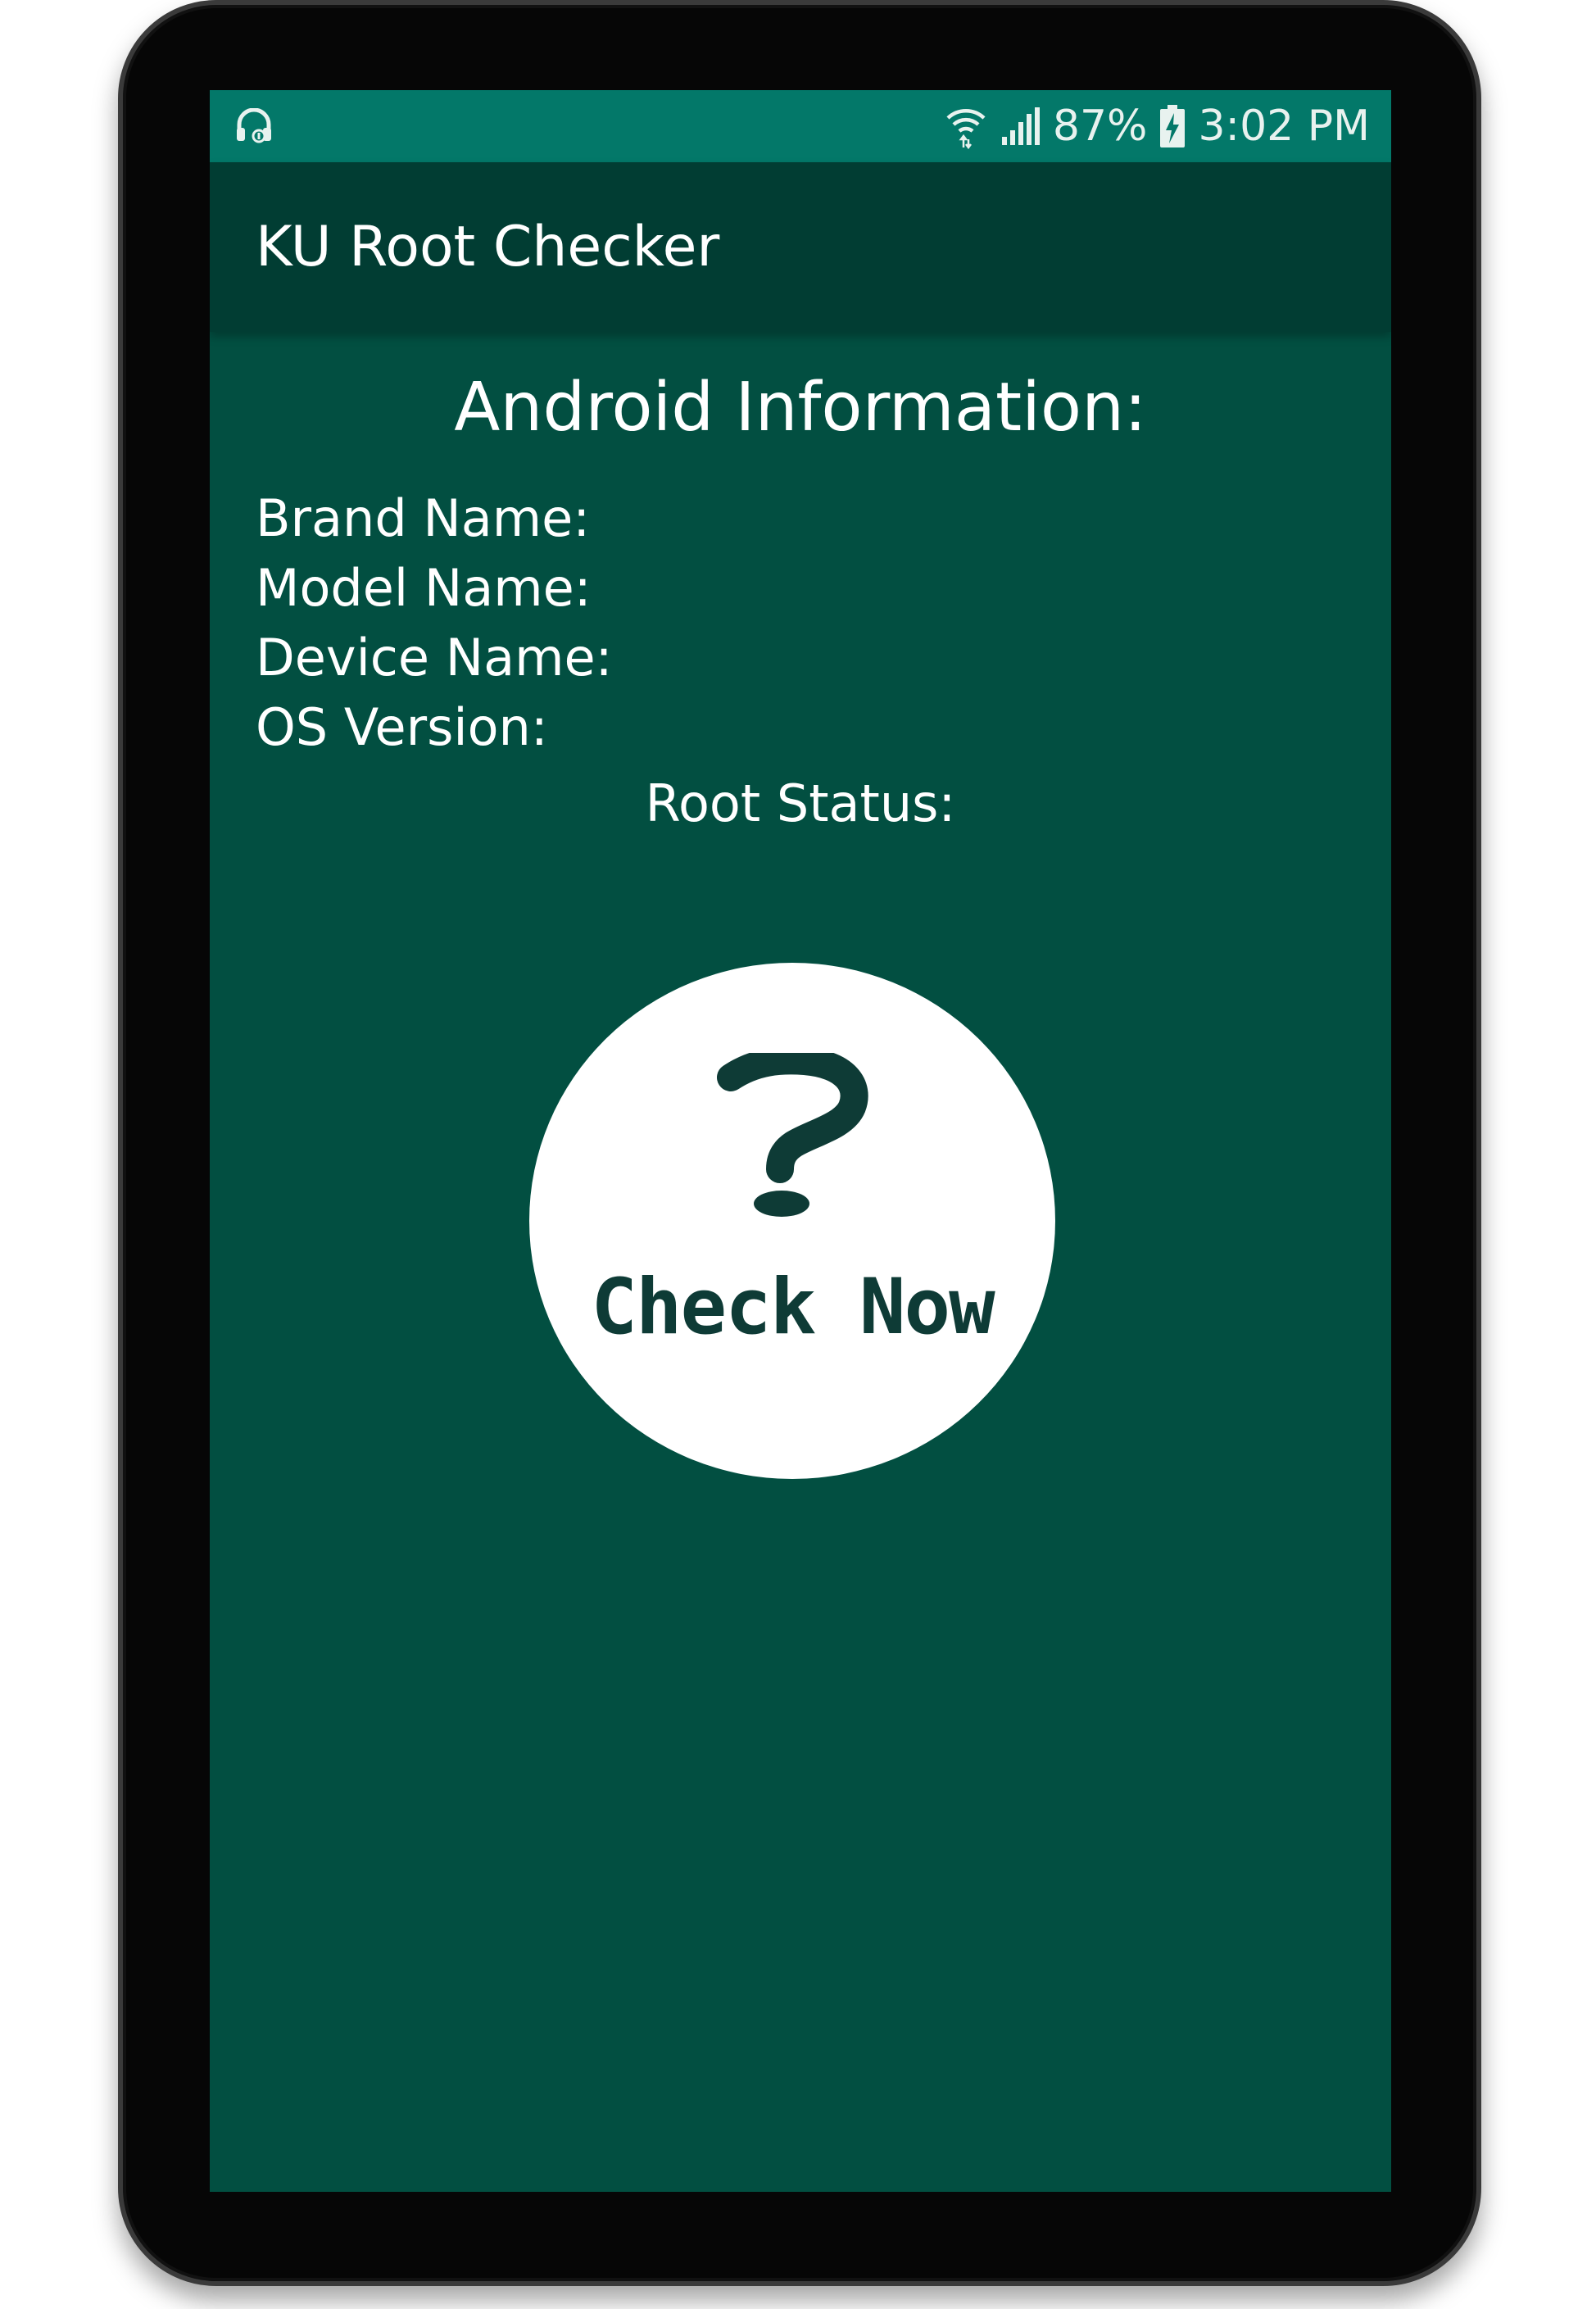  I want to click on check-now-label: Check Now, so click(793, 1307).